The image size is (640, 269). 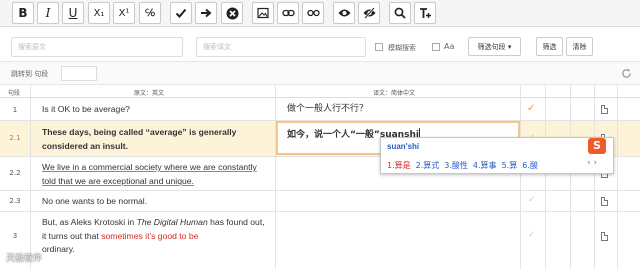 What do you see at coordinates (30, 74) in the screenshot?
I see `jump-to-segment-label: 跳转到 句段` at bounding box center [30, 74].